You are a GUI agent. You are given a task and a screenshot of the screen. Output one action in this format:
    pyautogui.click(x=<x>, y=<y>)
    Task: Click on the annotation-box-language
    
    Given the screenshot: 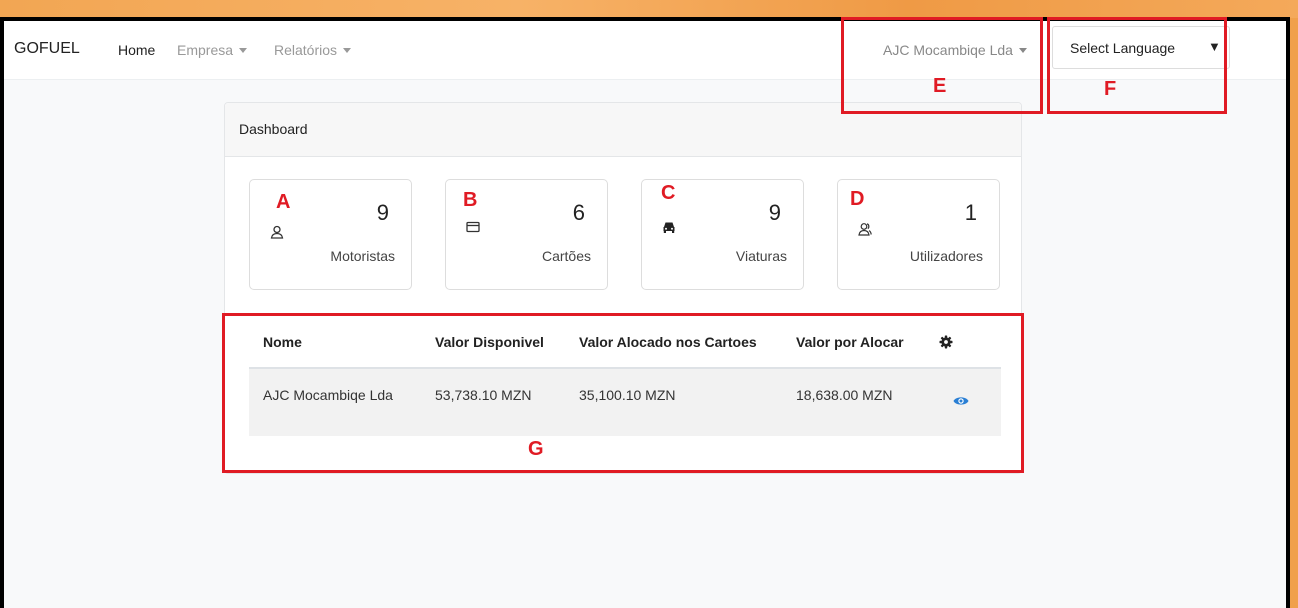 What is the action you would take?
    pyautogui.click(x=1137, y=65)
    